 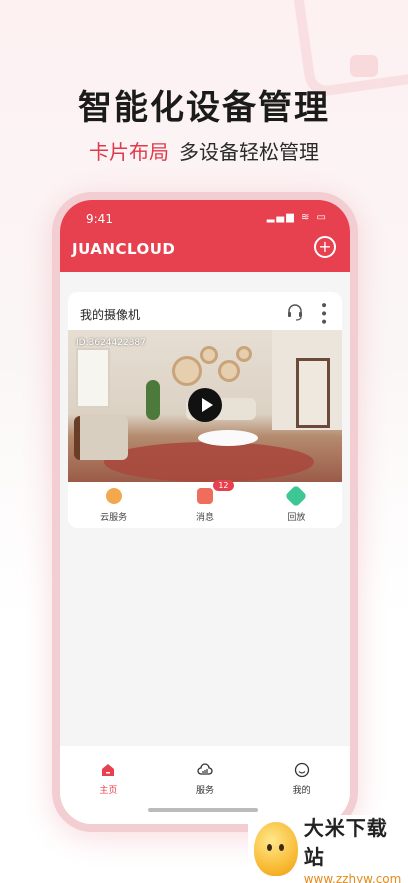 What do you see at coordinates (204, 518) in the screenshot?
I see `messages-label: 消息` at bounding box center [204, 518].